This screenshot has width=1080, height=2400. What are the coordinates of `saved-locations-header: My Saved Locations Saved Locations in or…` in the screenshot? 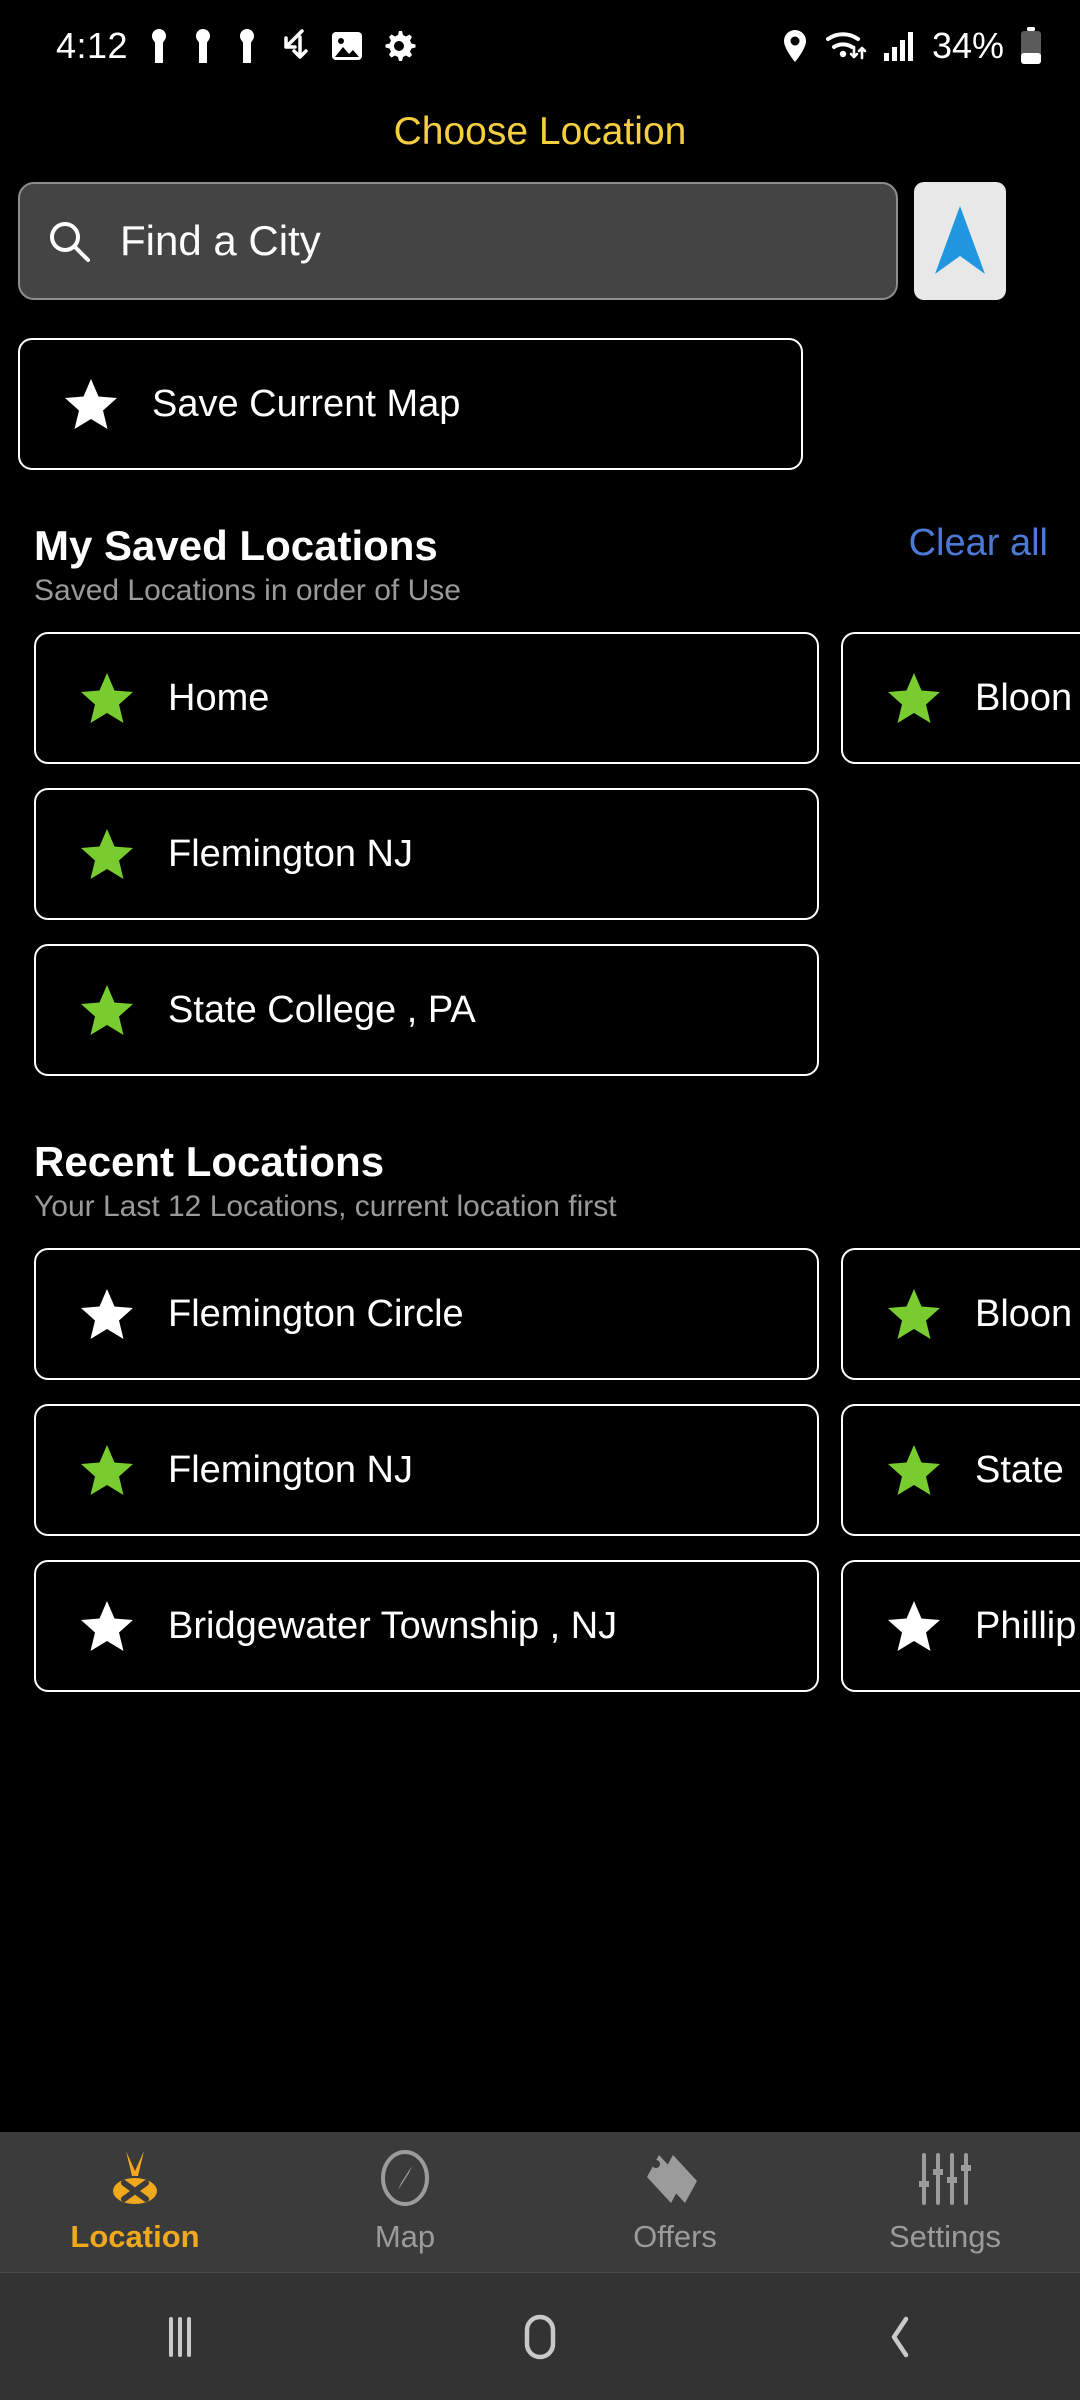 It's located at (541, 565).